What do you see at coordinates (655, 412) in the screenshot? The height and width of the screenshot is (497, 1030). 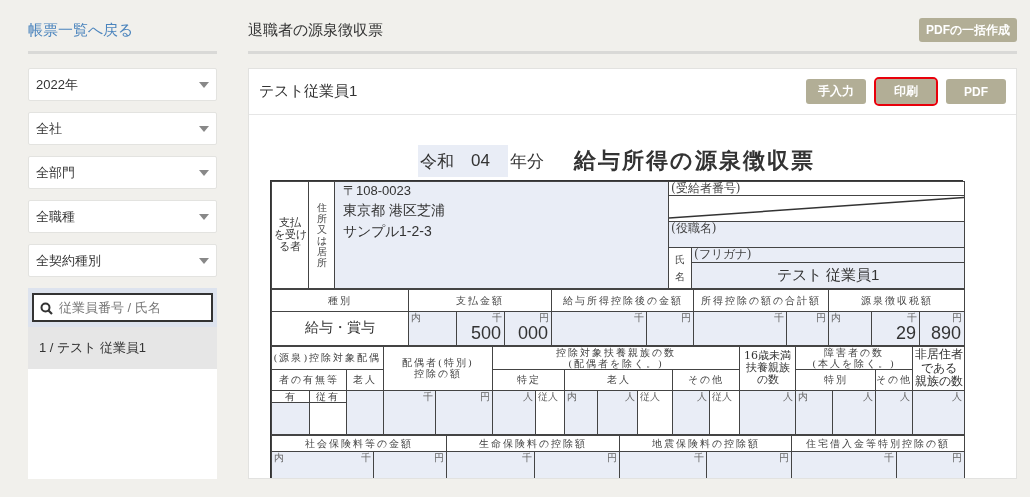 I see `form-field: 従人` at bounding box center [655, 412].